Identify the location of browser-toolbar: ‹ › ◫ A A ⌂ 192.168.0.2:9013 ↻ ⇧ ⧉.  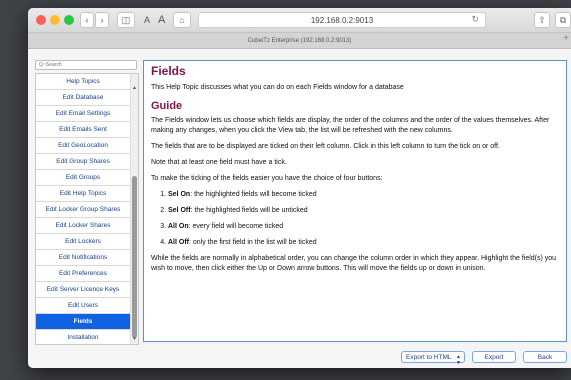
(299, 20).